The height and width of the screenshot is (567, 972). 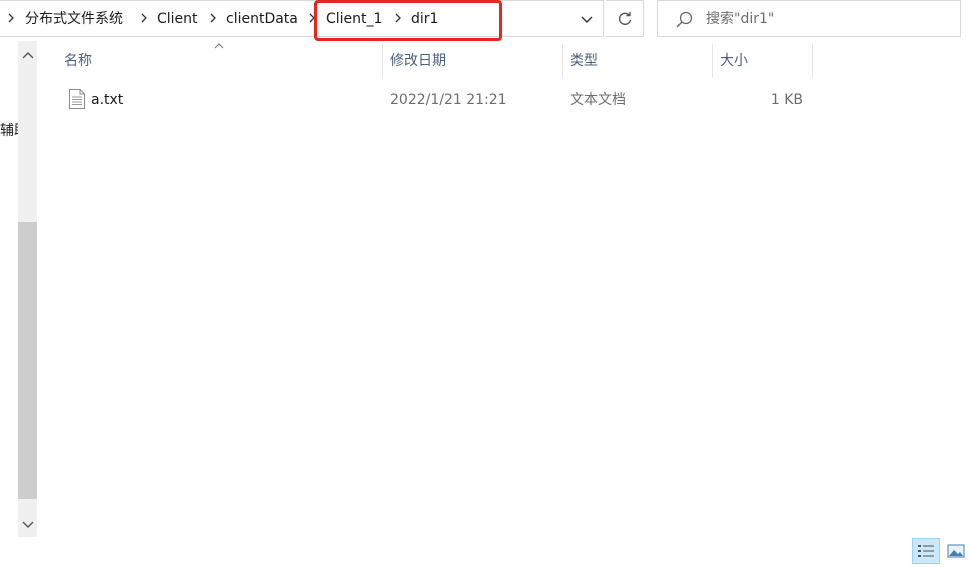 I want to click on breadcrumb-item: 分布式文件系统, so click(x=74, y=19).